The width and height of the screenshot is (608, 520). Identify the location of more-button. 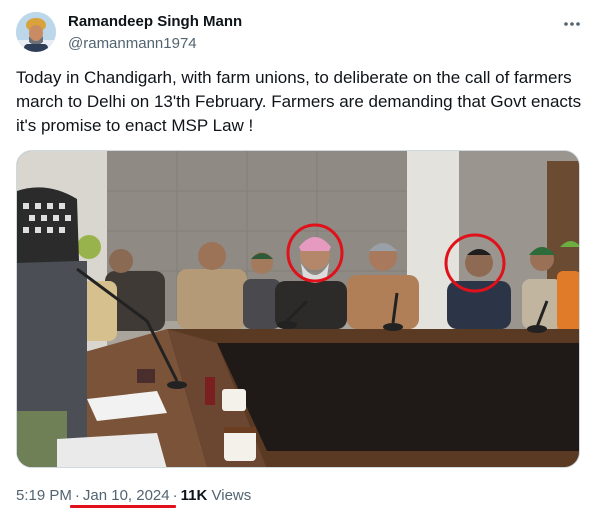
(572, 24).